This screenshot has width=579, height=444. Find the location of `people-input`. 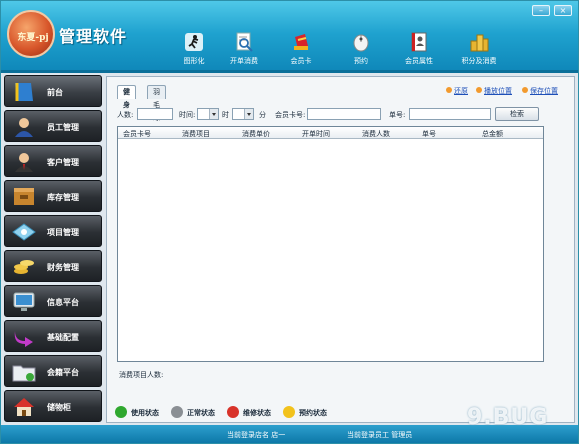

people-input is located at coordinates (155, 114).